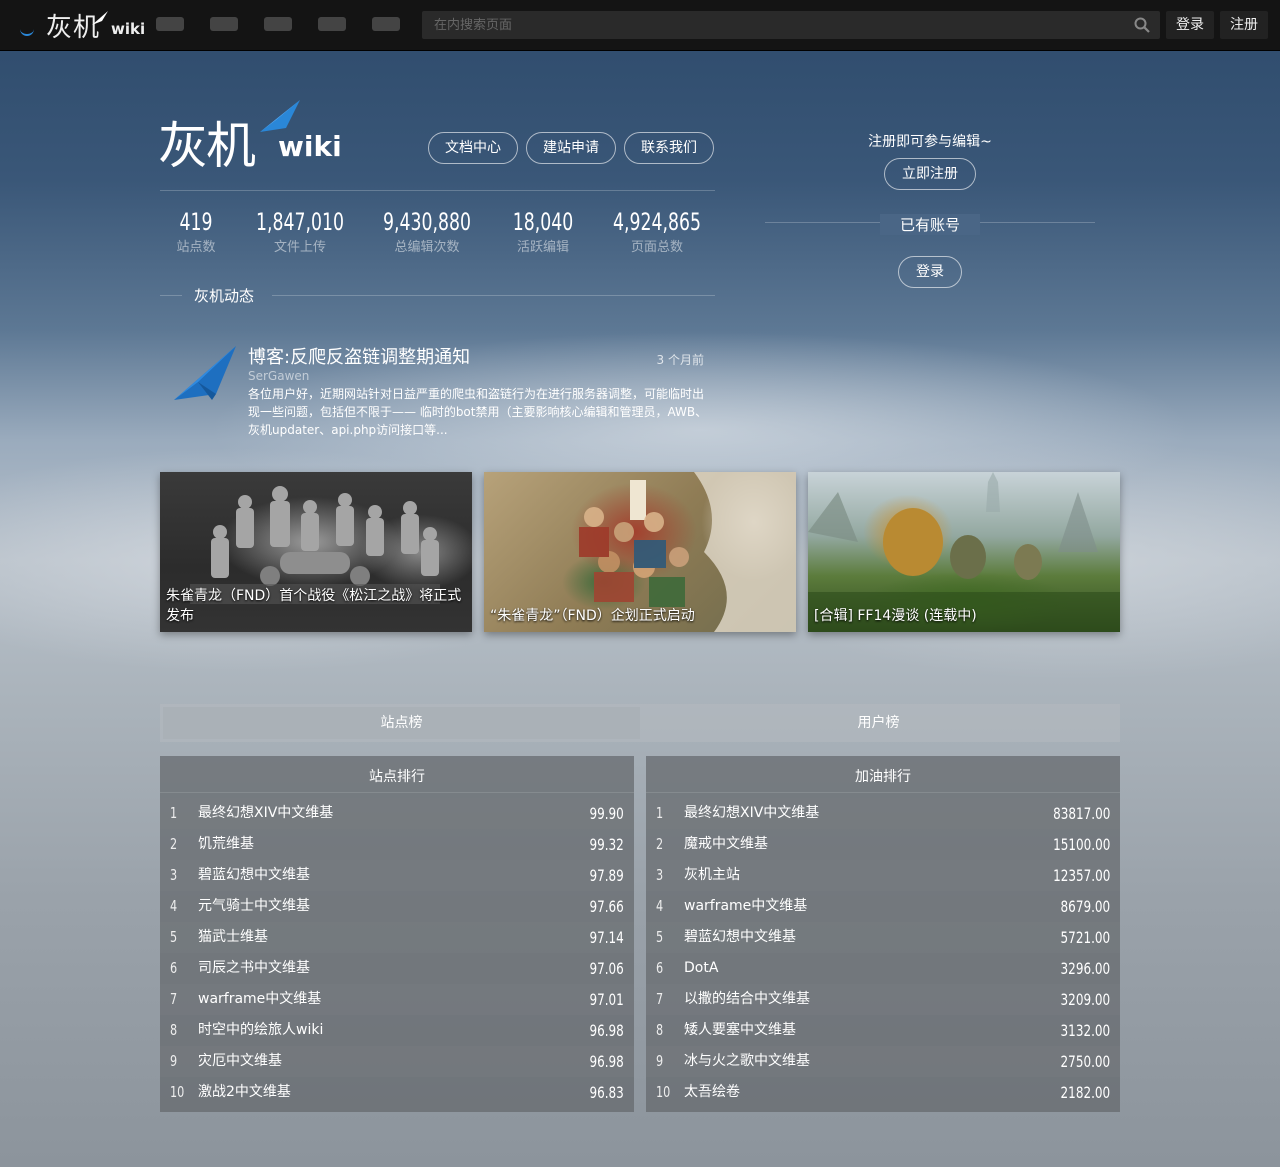  I want to click on wiki-name: 以撒的结合中文维基, so click(747, 999).